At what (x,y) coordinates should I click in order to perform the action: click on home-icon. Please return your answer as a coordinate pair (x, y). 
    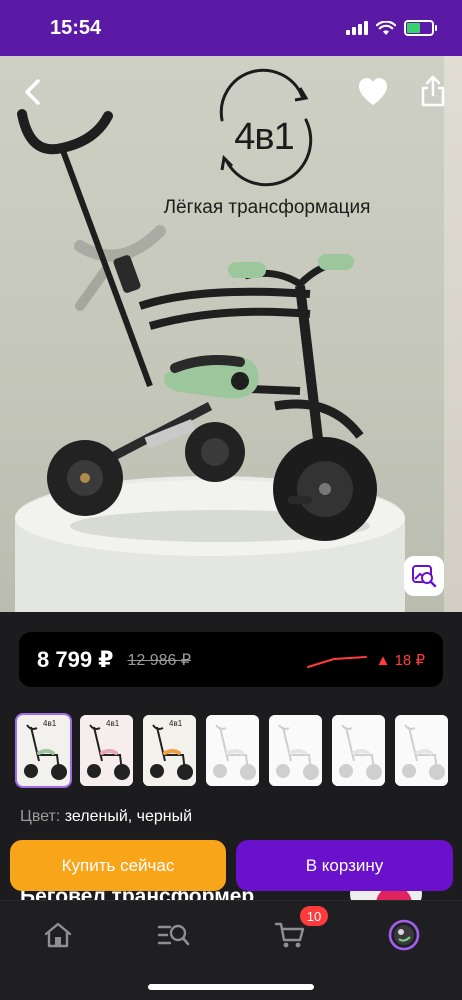
    Looking at the image, I should click on (58, 935).